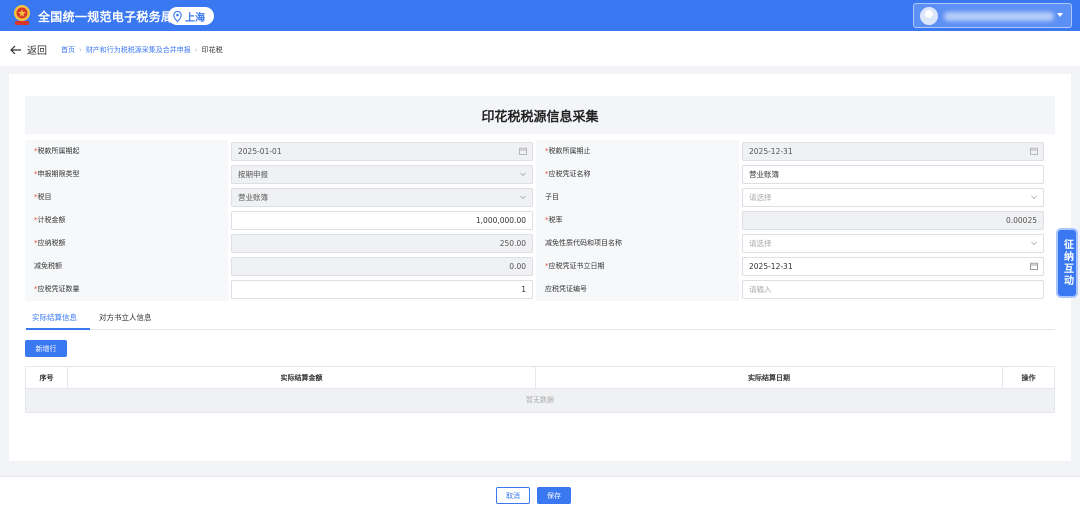 The height and width of the screenshot is (512, 1080). I want to click on region-selector: 上海, so click(191, 16).